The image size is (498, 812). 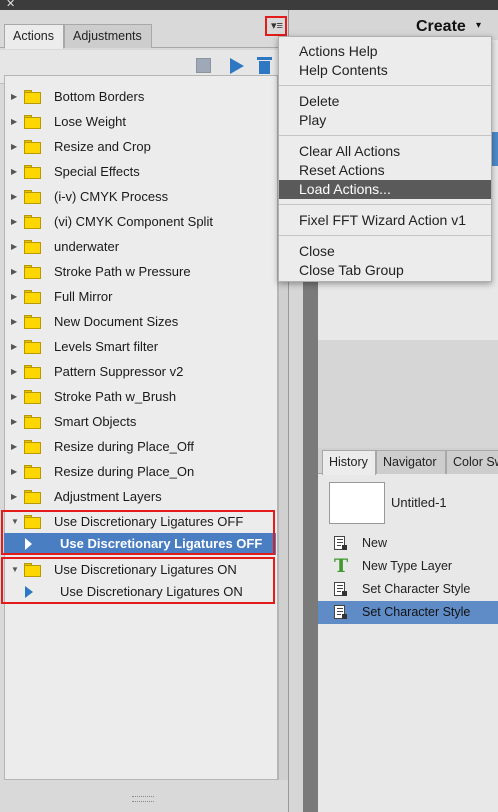 What do you see at coordinates (341, 566) in the screenshot?
I see `type-tool-icon: T` at bounding box center [341, 566].